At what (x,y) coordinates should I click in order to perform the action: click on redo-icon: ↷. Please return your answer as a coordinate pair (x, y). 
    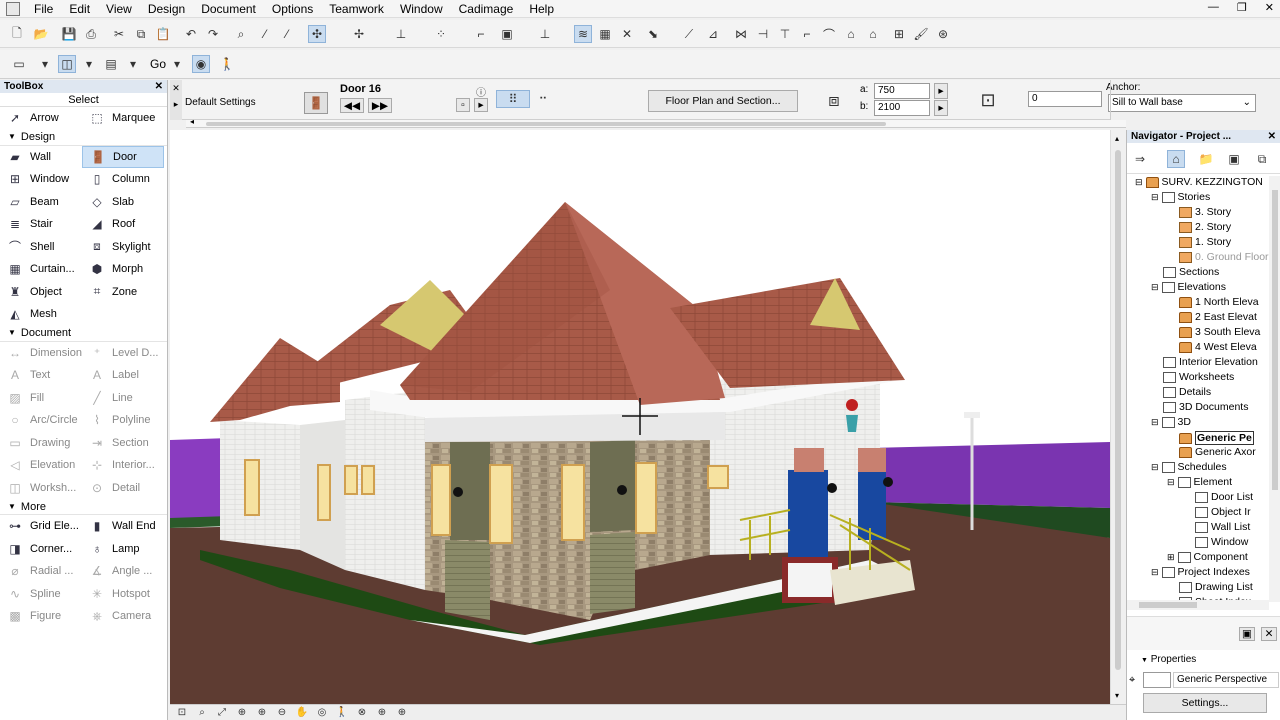
    Looking at the image, I should click on (213, 34).